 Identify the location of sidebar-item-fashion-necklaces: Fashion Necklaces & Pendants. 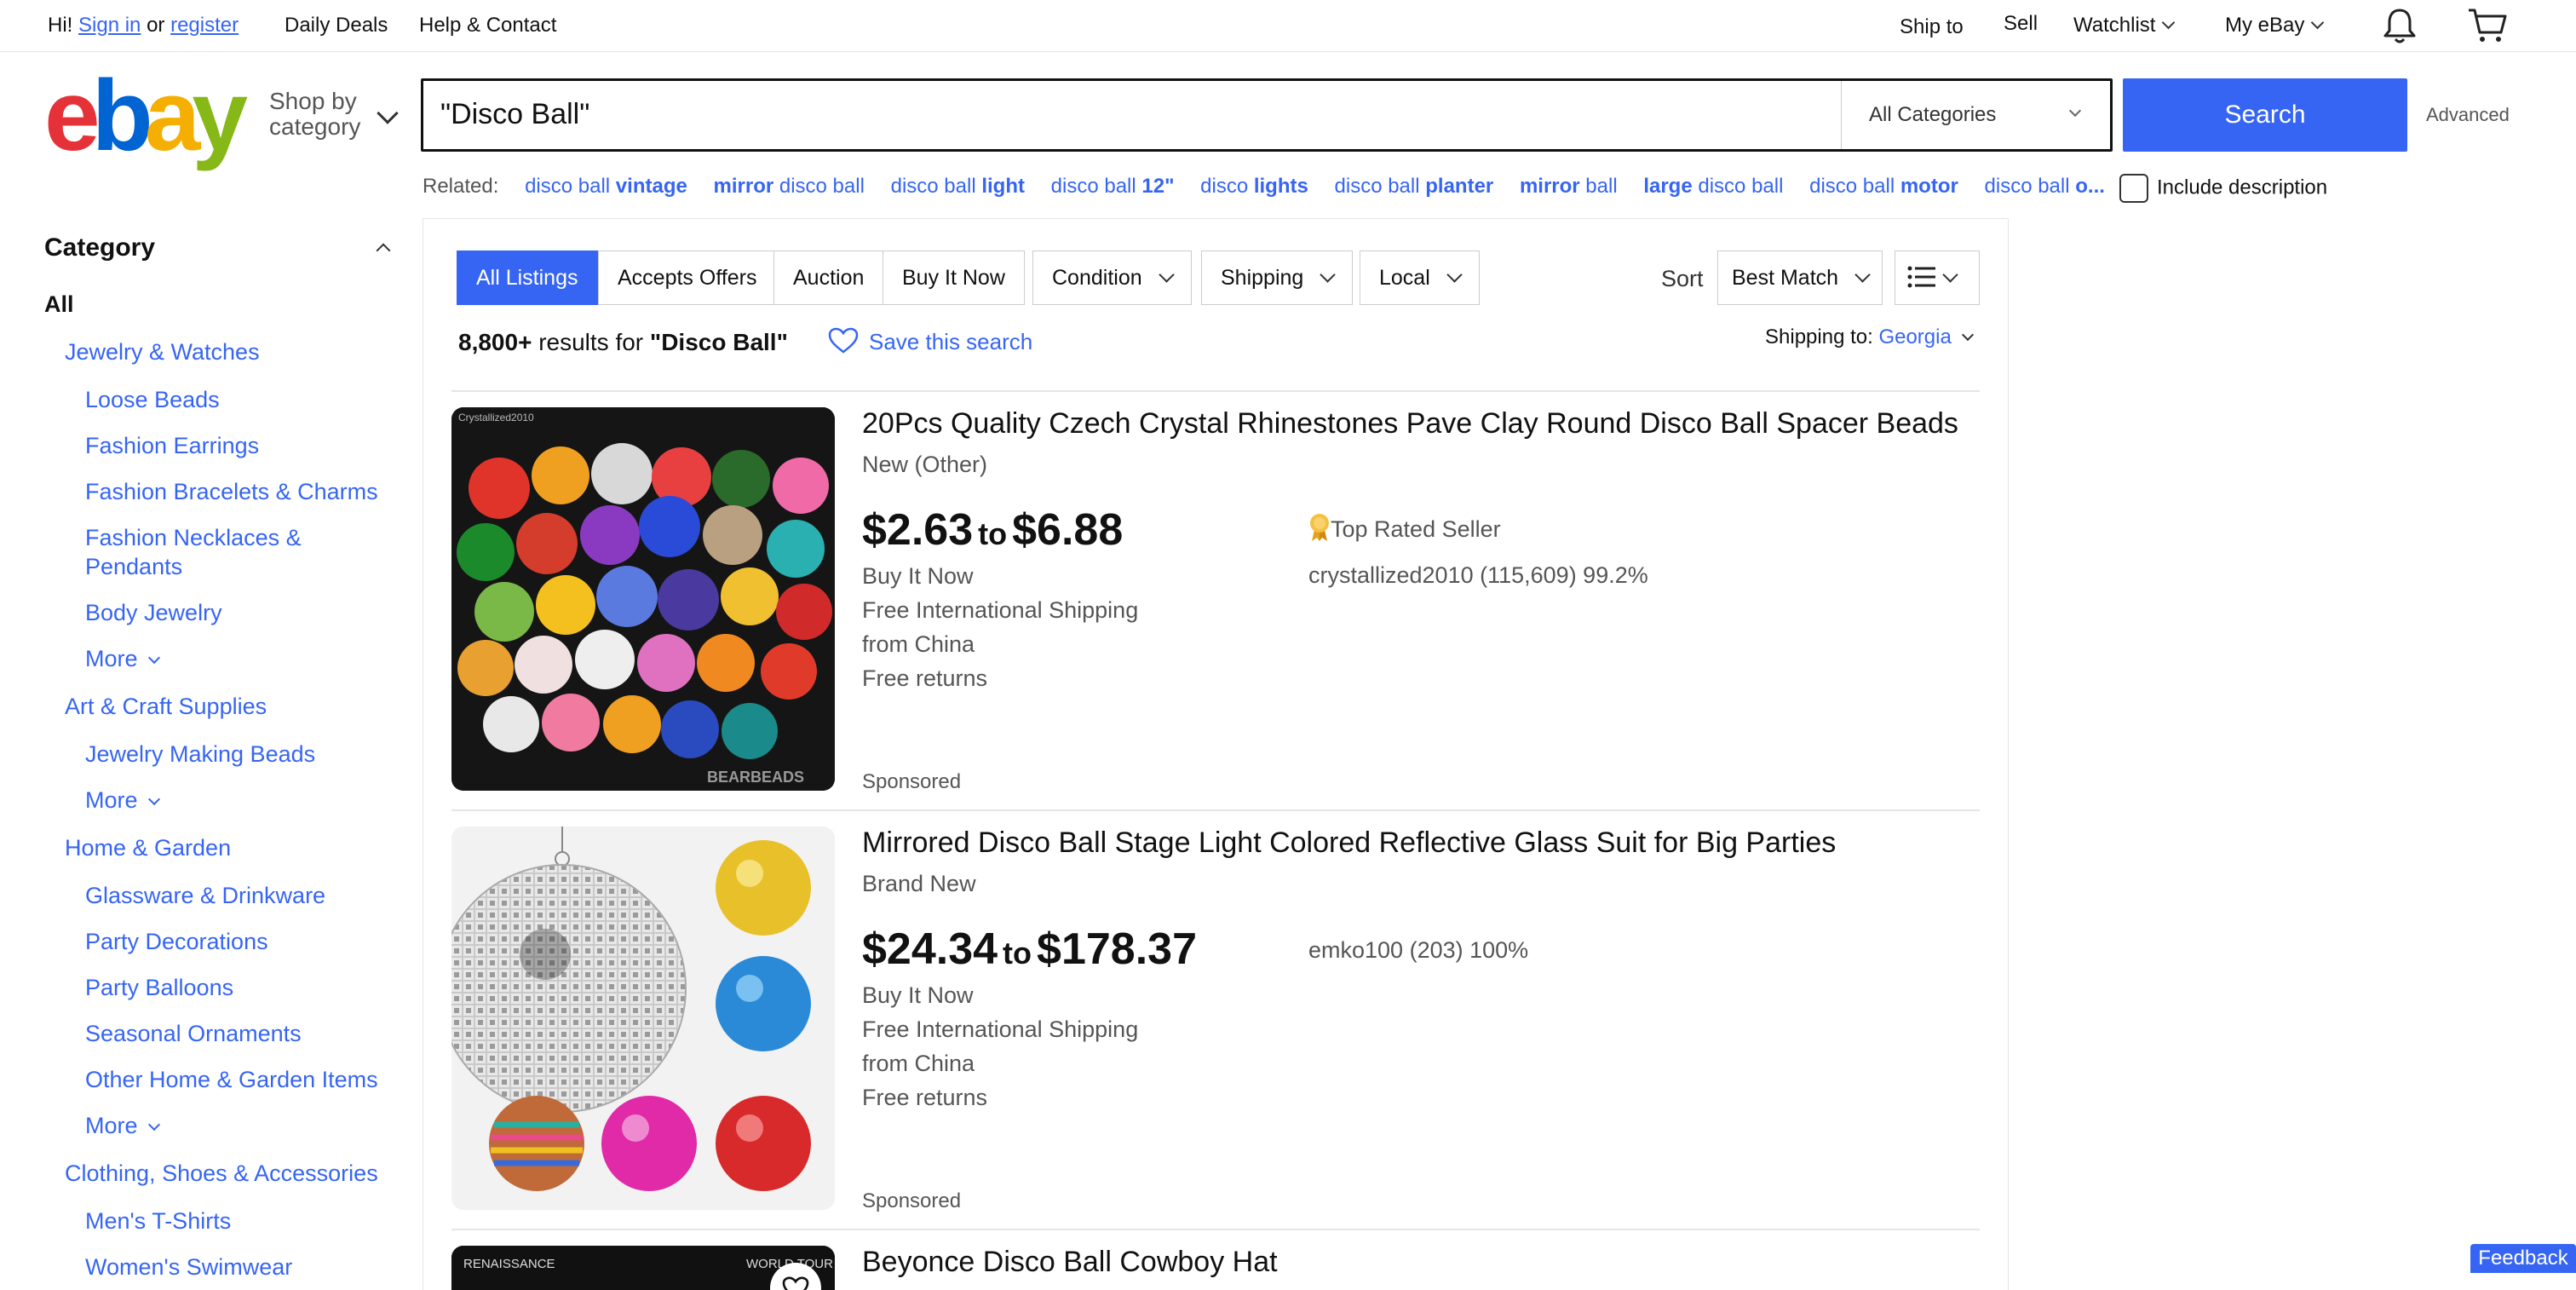
(194, 552).